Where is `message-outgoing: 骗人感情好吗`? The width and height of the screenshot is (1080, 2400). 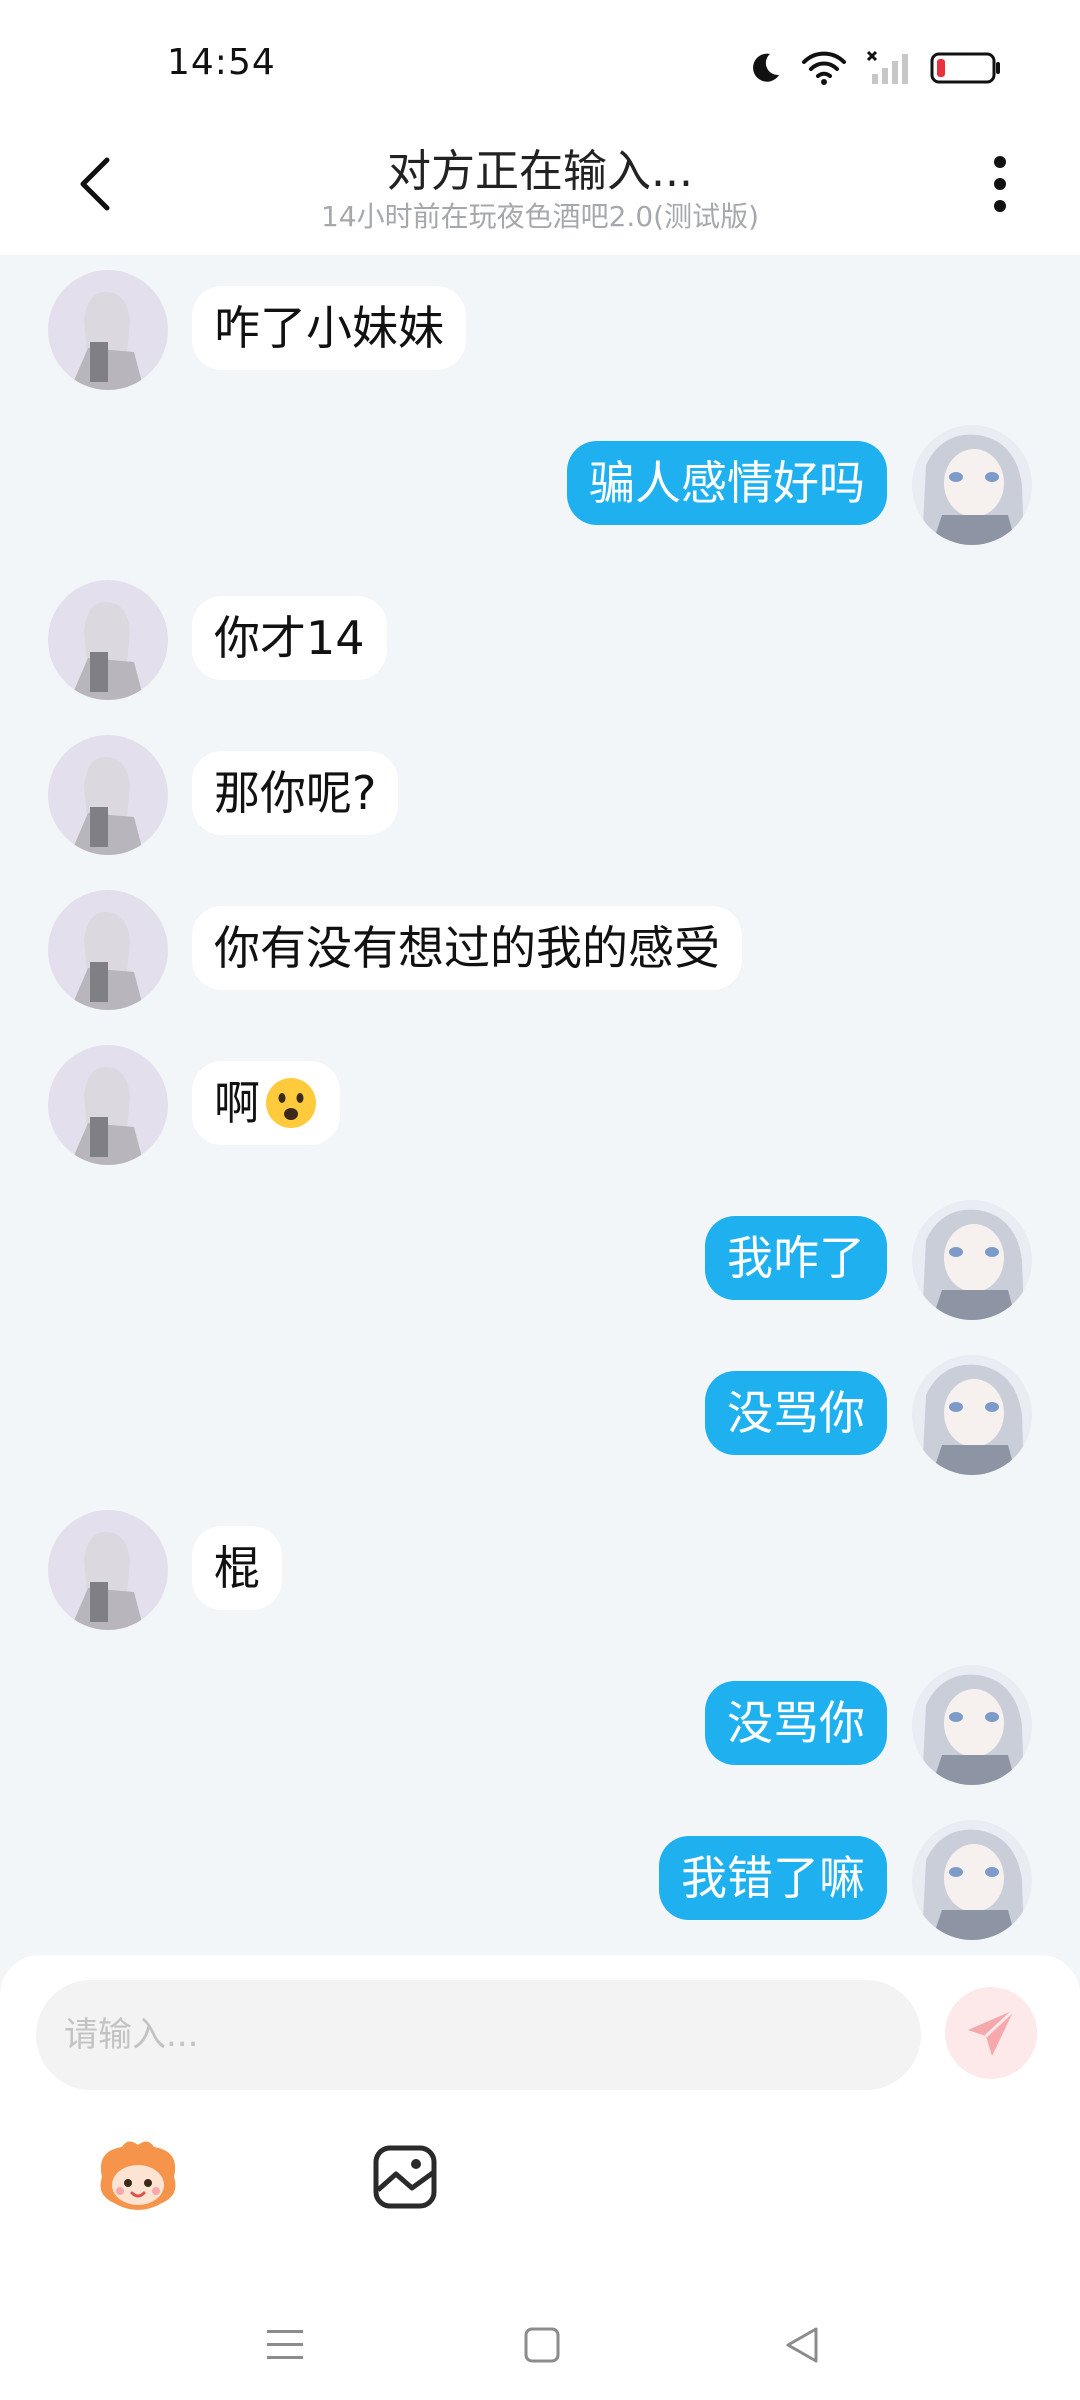
message-outgoing: 骗人感情好吗 is located at coordinates (540, 487).